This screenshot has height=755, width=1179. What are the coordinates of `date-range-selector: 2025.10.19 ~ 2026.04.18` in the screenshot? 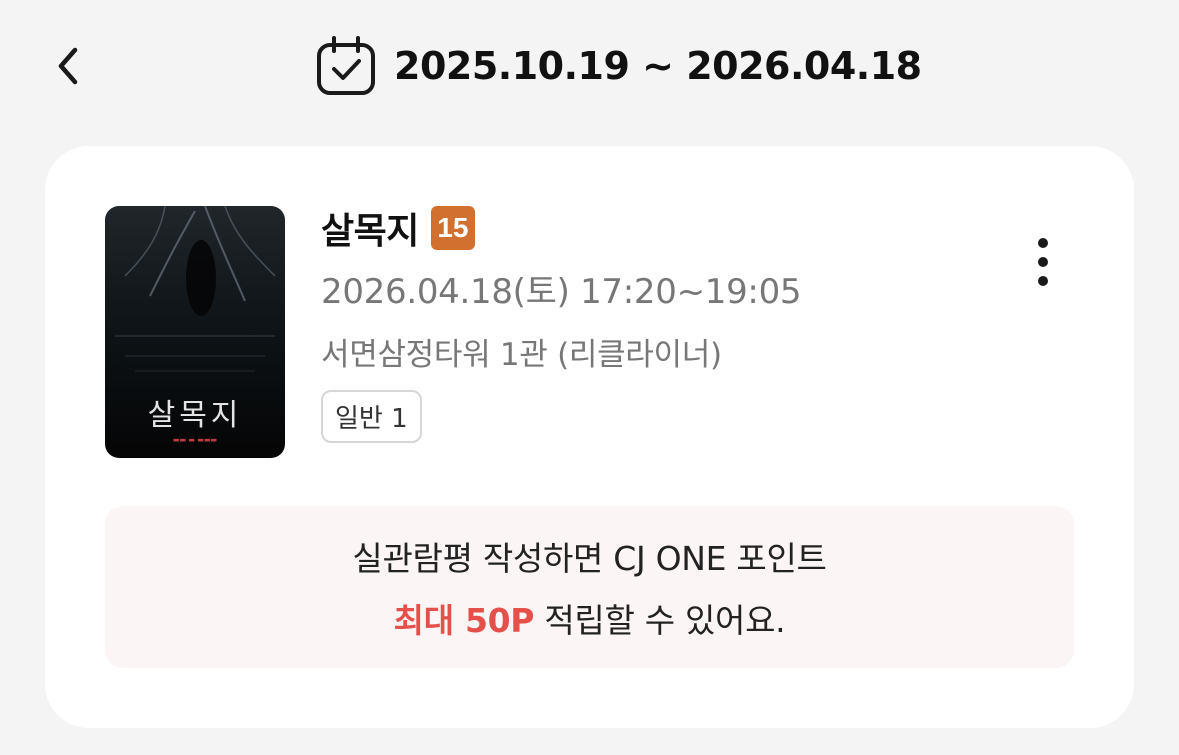 It's located at (619, 66).